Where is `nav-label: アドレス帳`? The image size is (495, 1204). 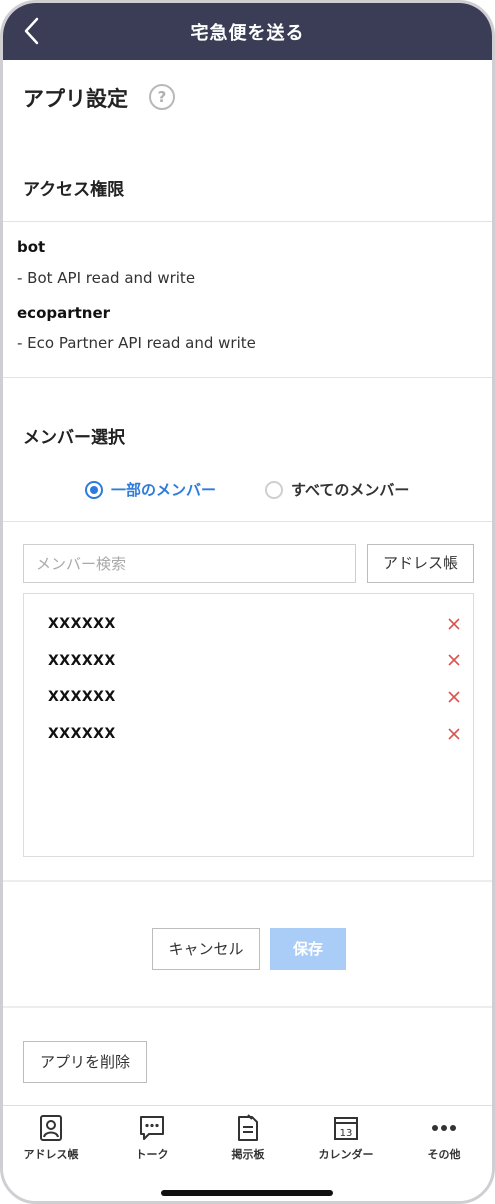 nav-label: アドレス帳 is located at coordinates (51, 1154).